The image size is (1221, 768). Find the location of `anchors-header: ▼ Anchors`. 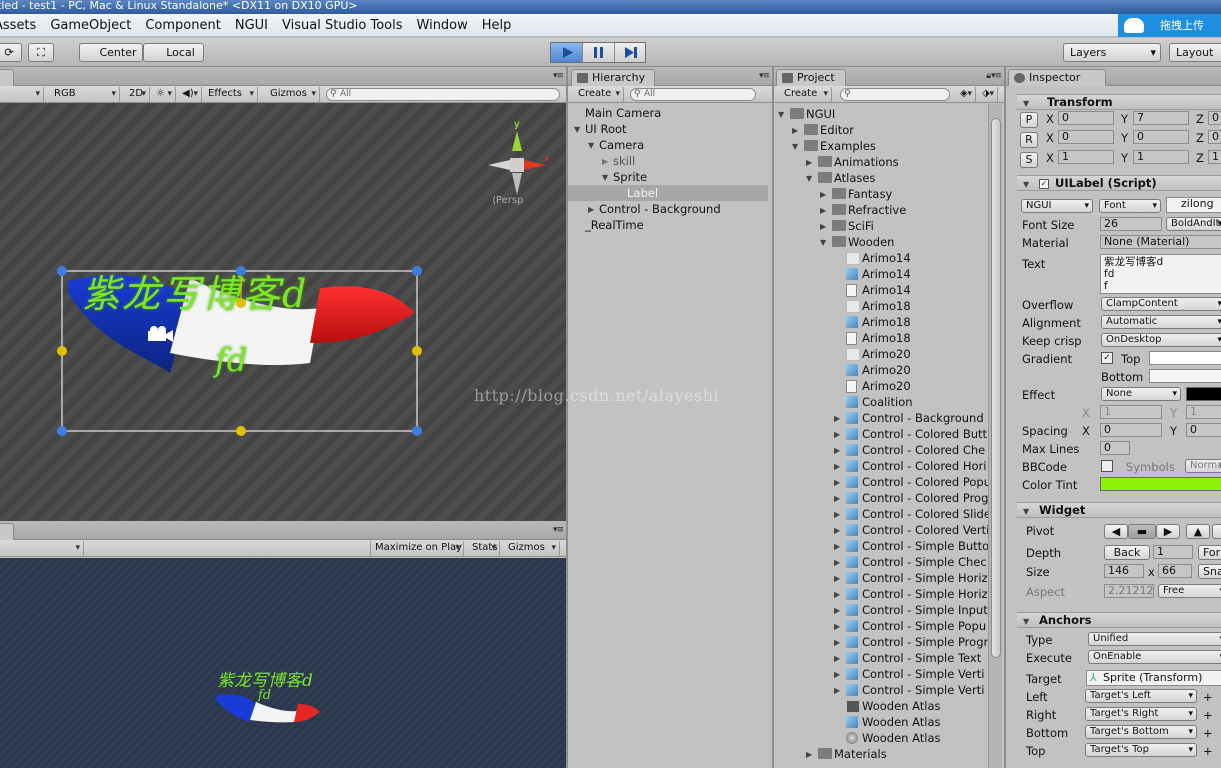

anchors-header: ▼ Anchors is located at coordinates (1119, 620).